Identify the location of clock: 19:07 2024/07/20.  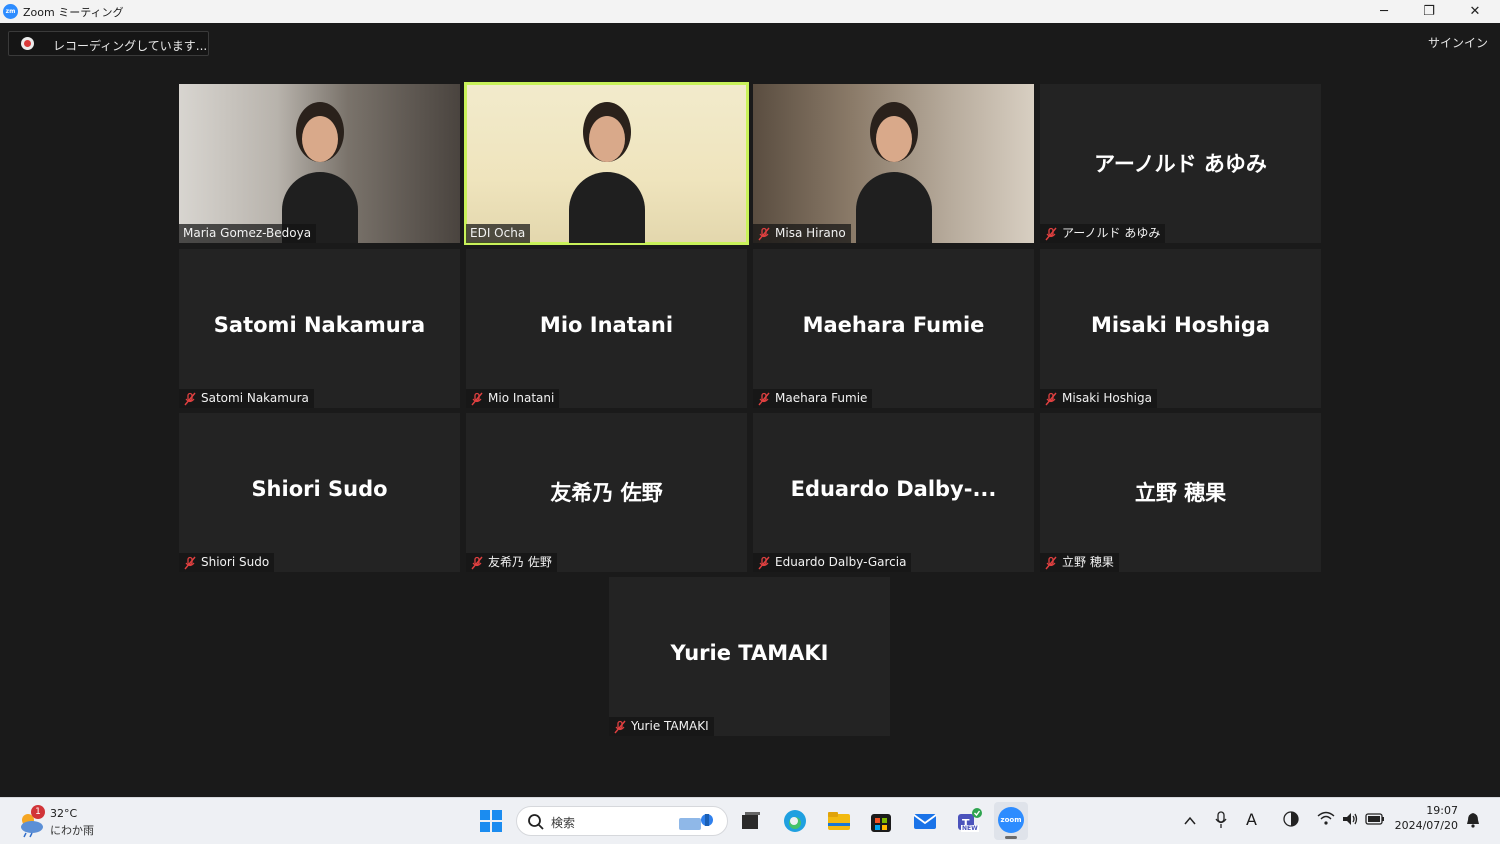
(1426, 821).